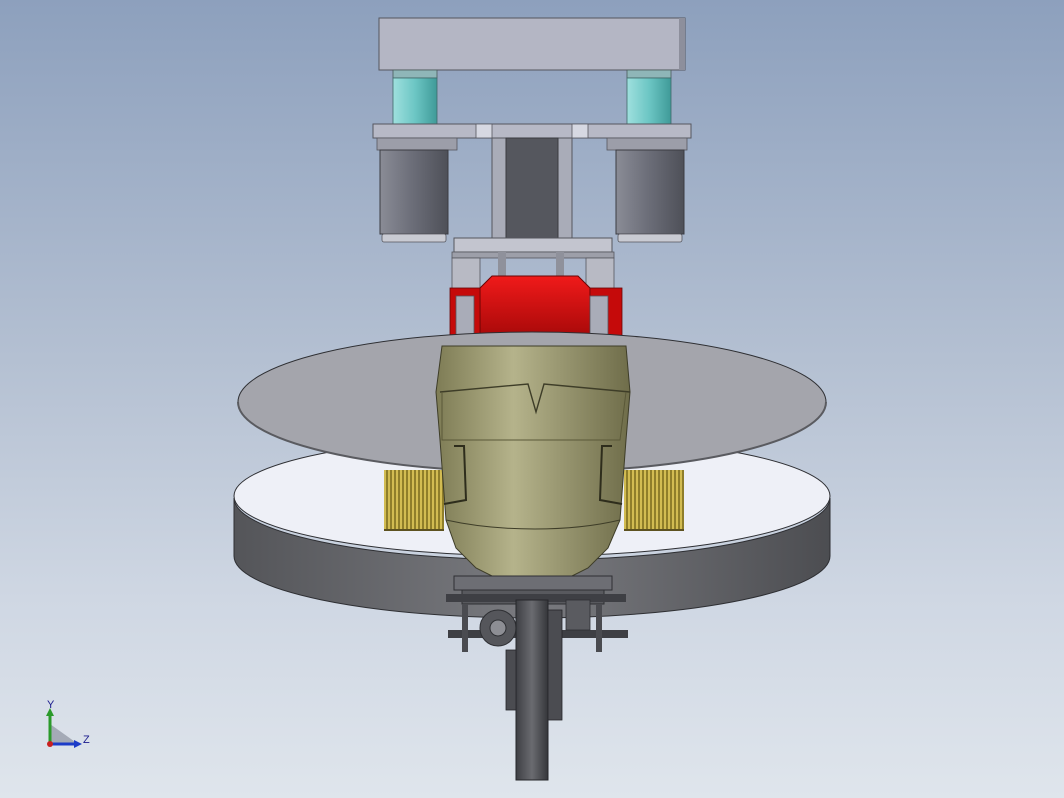 This screenshot has width=1064, height=798. What do you see at coordinates (532, 44) in the screenshot?
I see `top-plate` at bounding box center [532, 44].